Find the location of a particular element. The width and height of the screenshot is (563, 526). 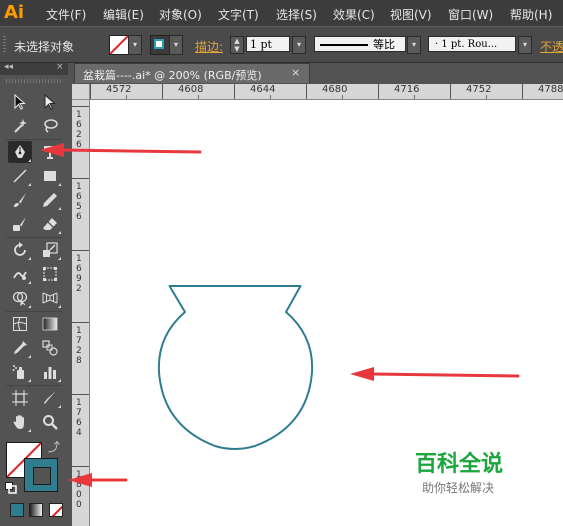

none-mode-button is located at coordinates (56, 510).